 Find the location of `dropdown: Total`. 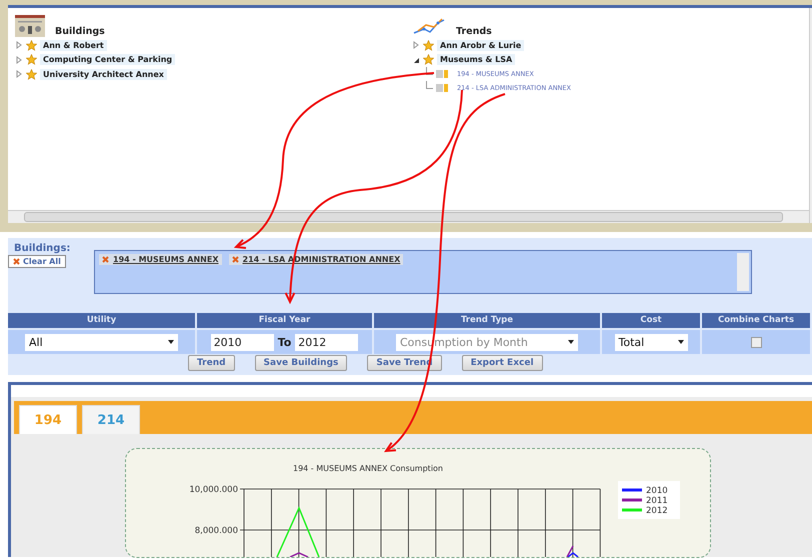

dropdown: Total is located at coordinates (651, 342).